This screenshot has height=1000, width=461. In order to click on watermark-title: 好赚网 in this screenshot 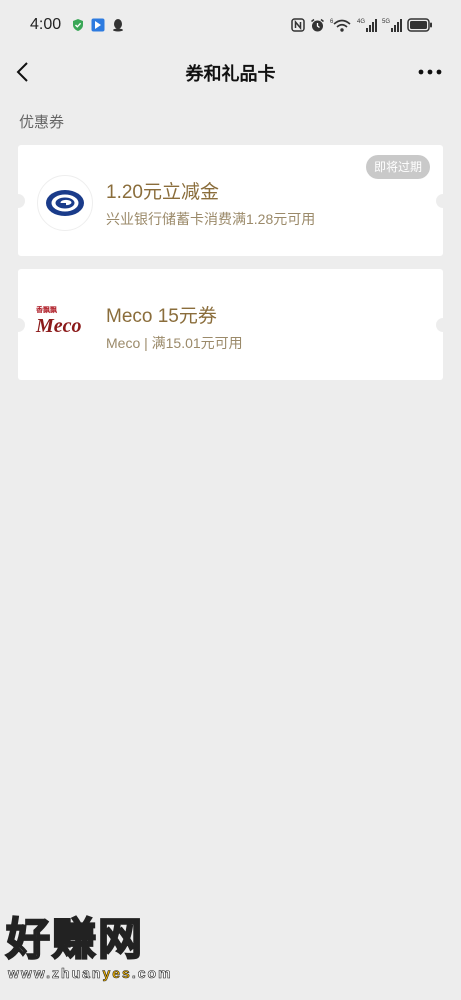, I will do `click(74, 940)`.